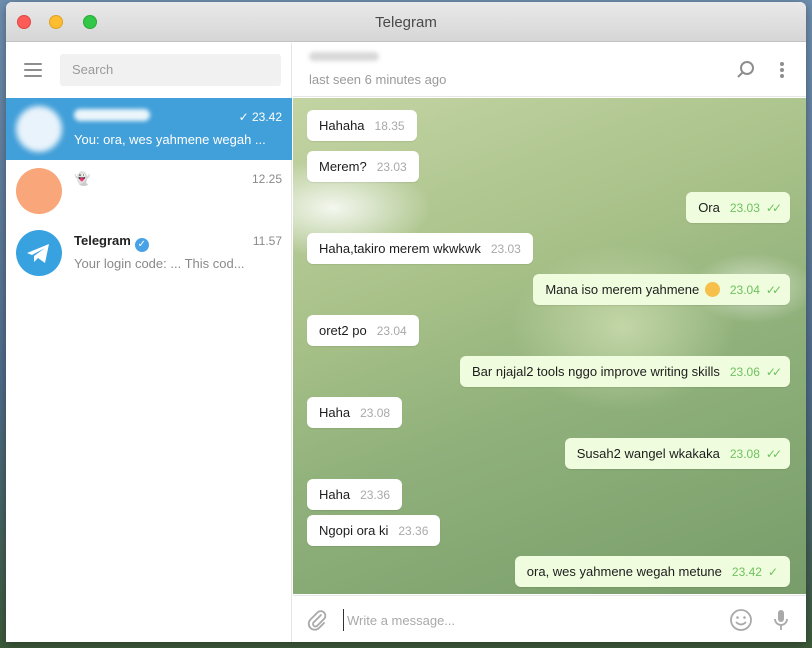  I want to click on hamburger-menu-icon, so click(33, 70).